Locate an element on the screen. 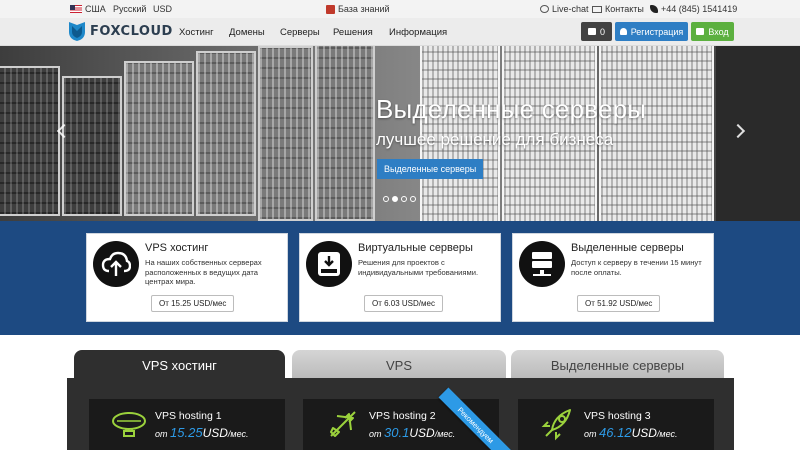 This screenshot has height=450, width=800. knowledge-base-link: База знаний is located at coordinates (358, 9).